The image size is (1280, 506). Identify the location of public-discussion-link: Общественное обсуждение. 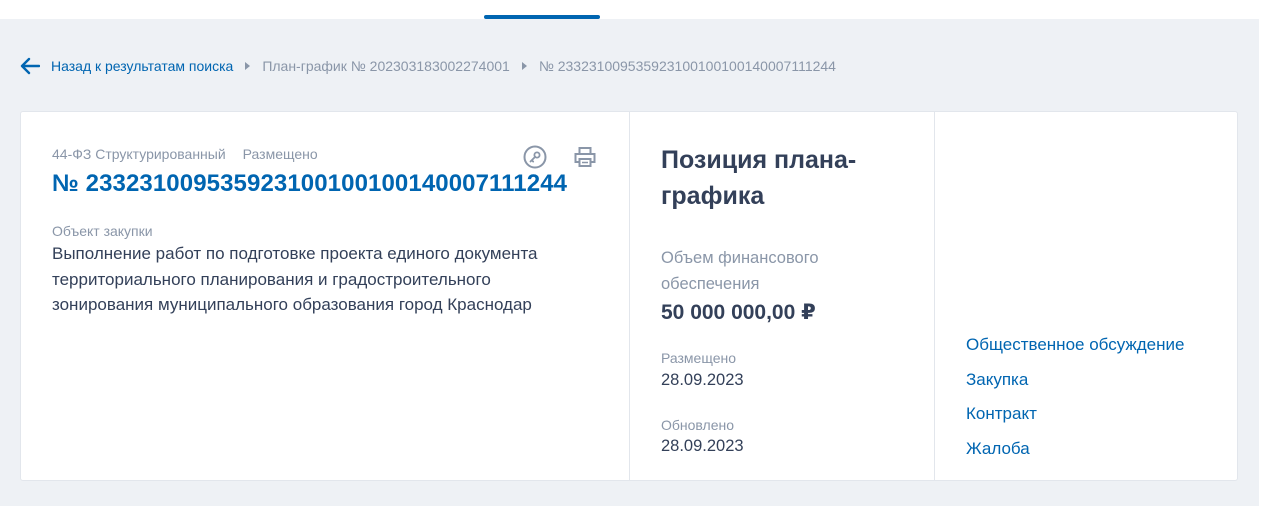
(1075, 351).